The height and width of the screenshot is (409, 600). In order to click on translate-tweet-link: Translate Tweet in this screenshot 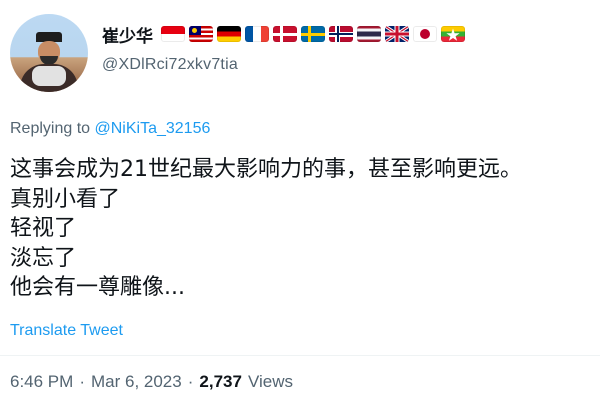, I will do `click(66, 331)`.